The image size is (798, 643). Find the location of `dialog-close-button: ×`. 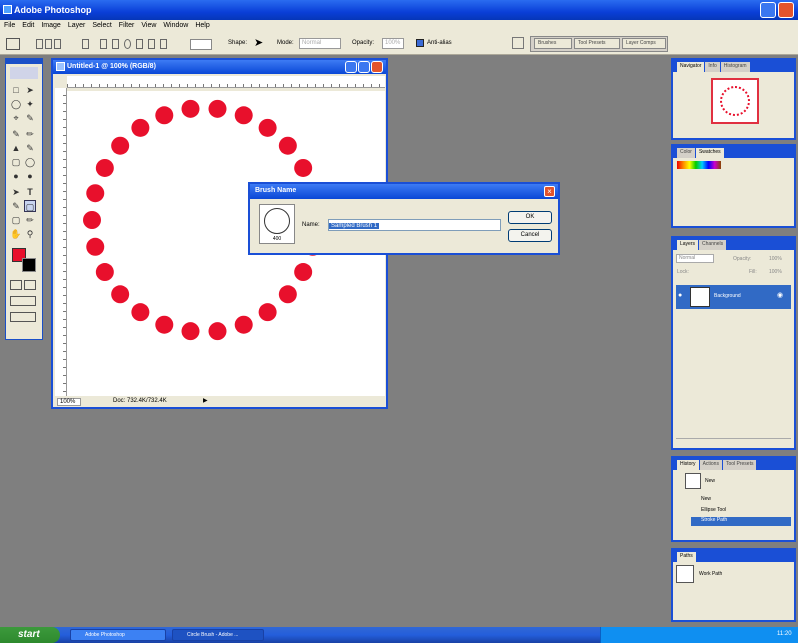

dialog-close-button: × is located at coordinates (549, 191).